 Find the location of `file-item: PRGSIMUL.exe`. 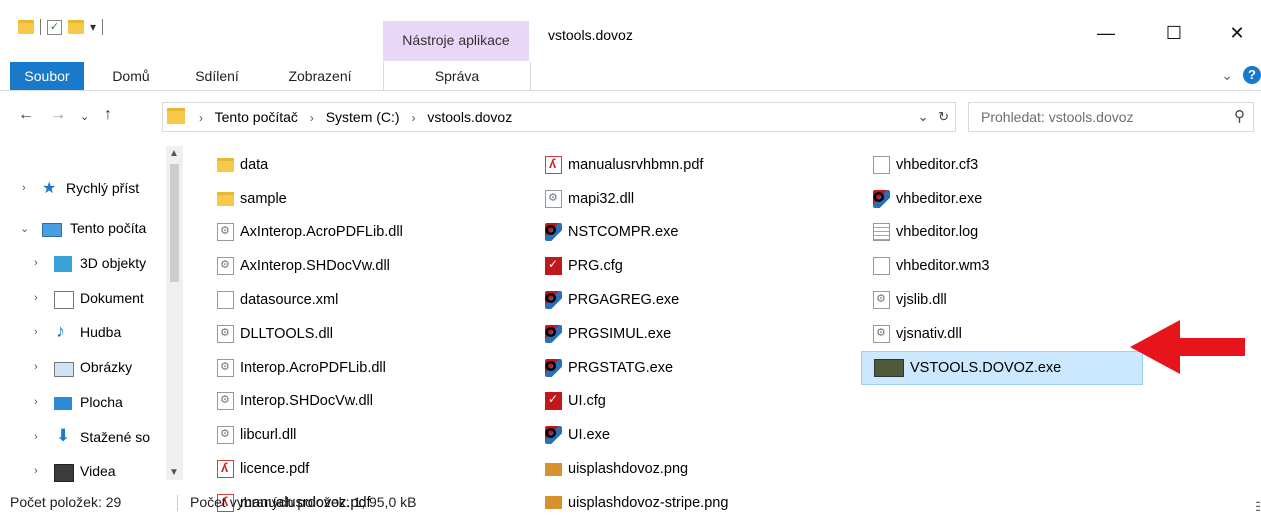

file-item: PRGSIMUL.exe is located at coordinates (693, 334).